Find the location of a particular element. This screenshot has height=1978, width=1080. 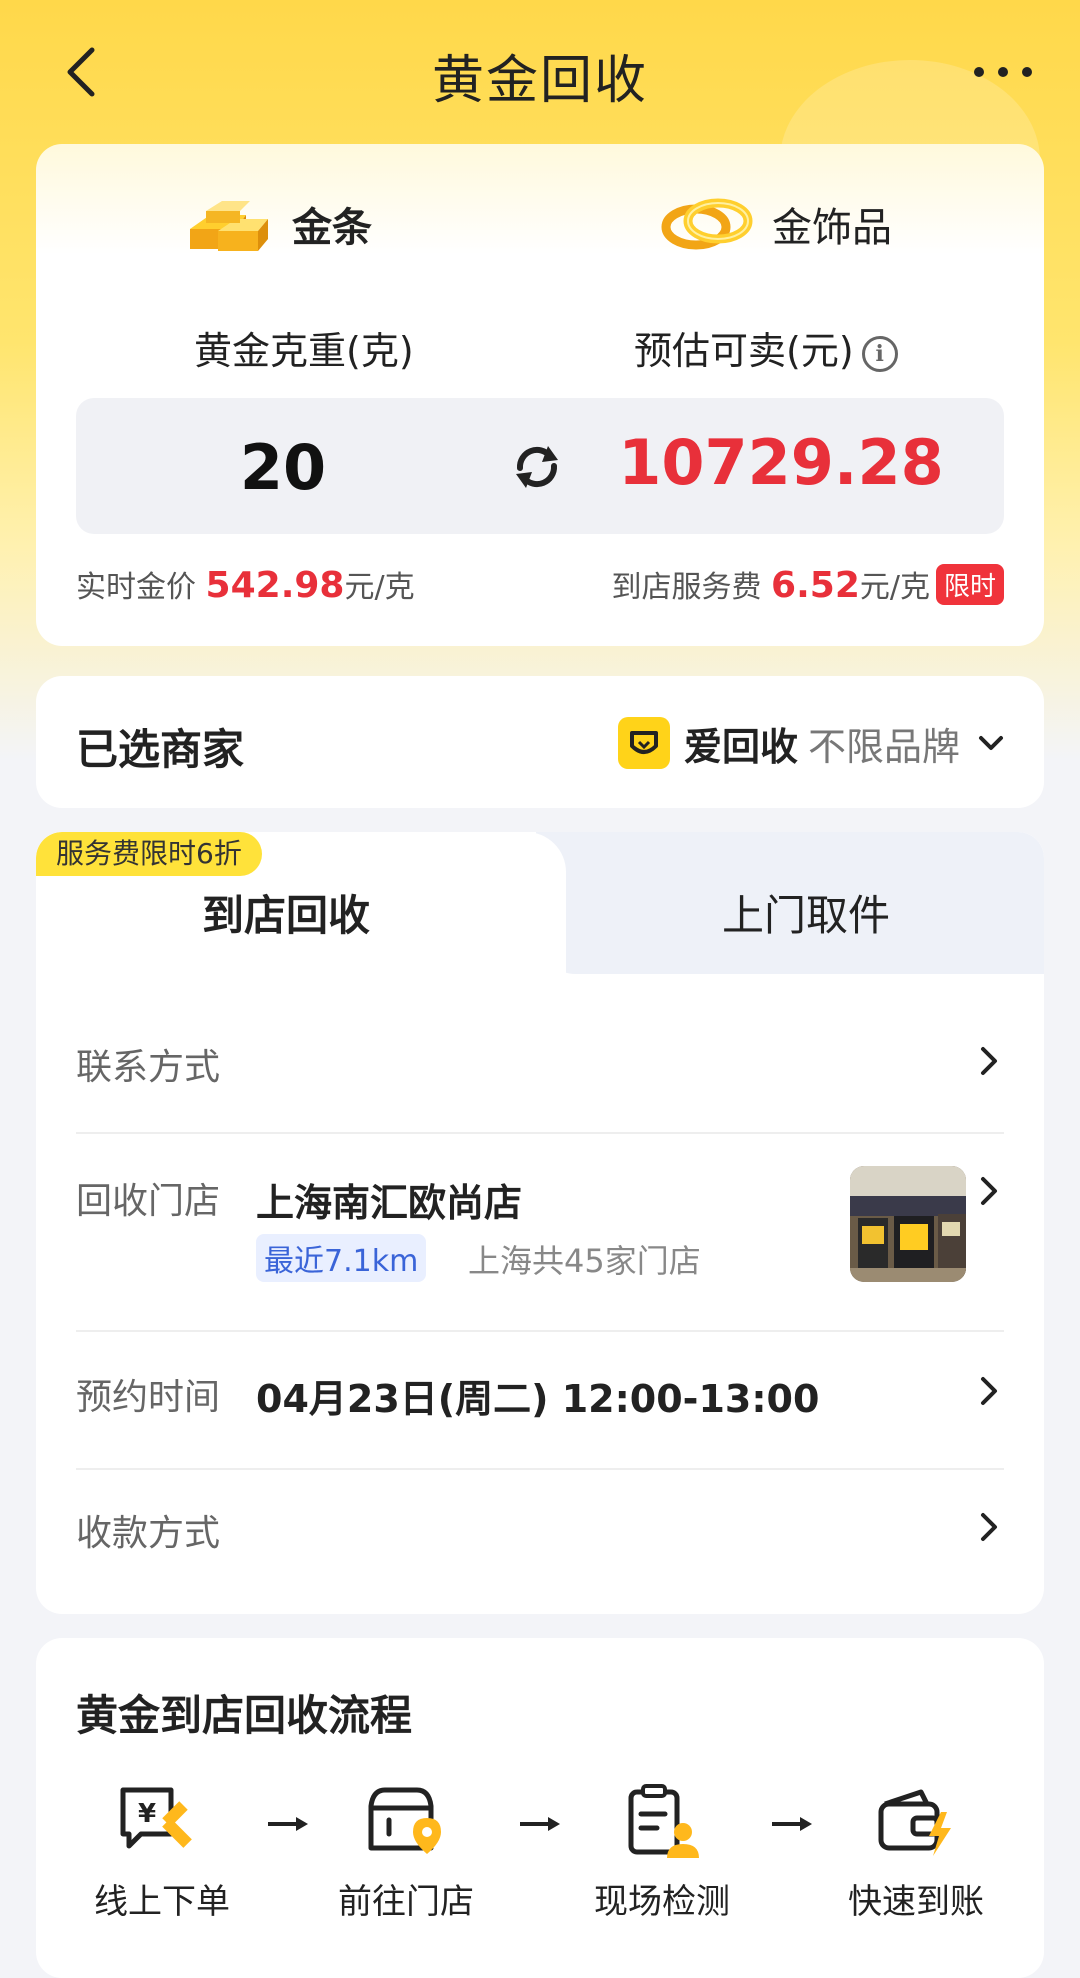

step-label: 线上下单 is located at coordinates (162, 1902).